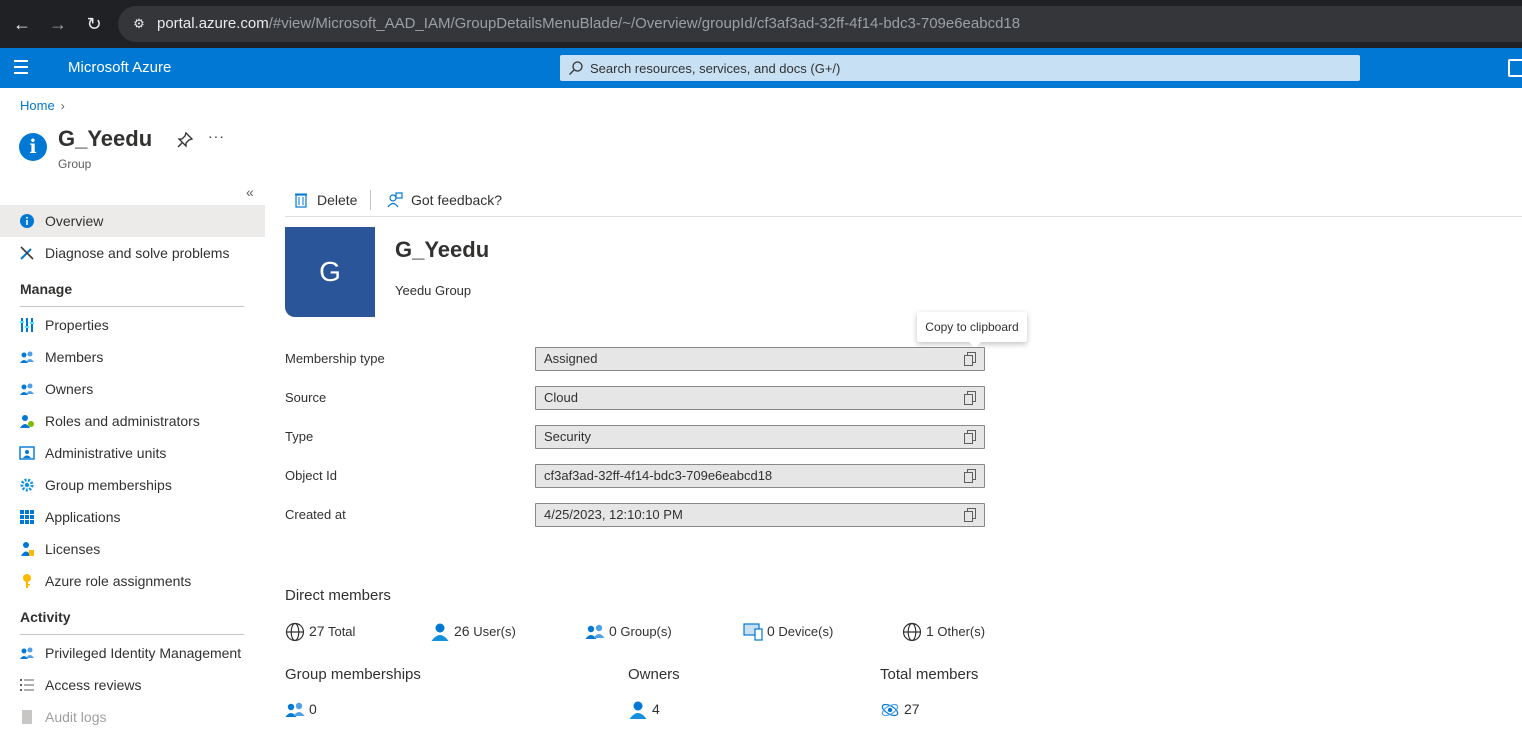 The height and width of the screenshot is (747, 1522). What do you see at coordinates (27, 485) in the screenshot?
I see `gear-icon` at bounding box center [27, 485].